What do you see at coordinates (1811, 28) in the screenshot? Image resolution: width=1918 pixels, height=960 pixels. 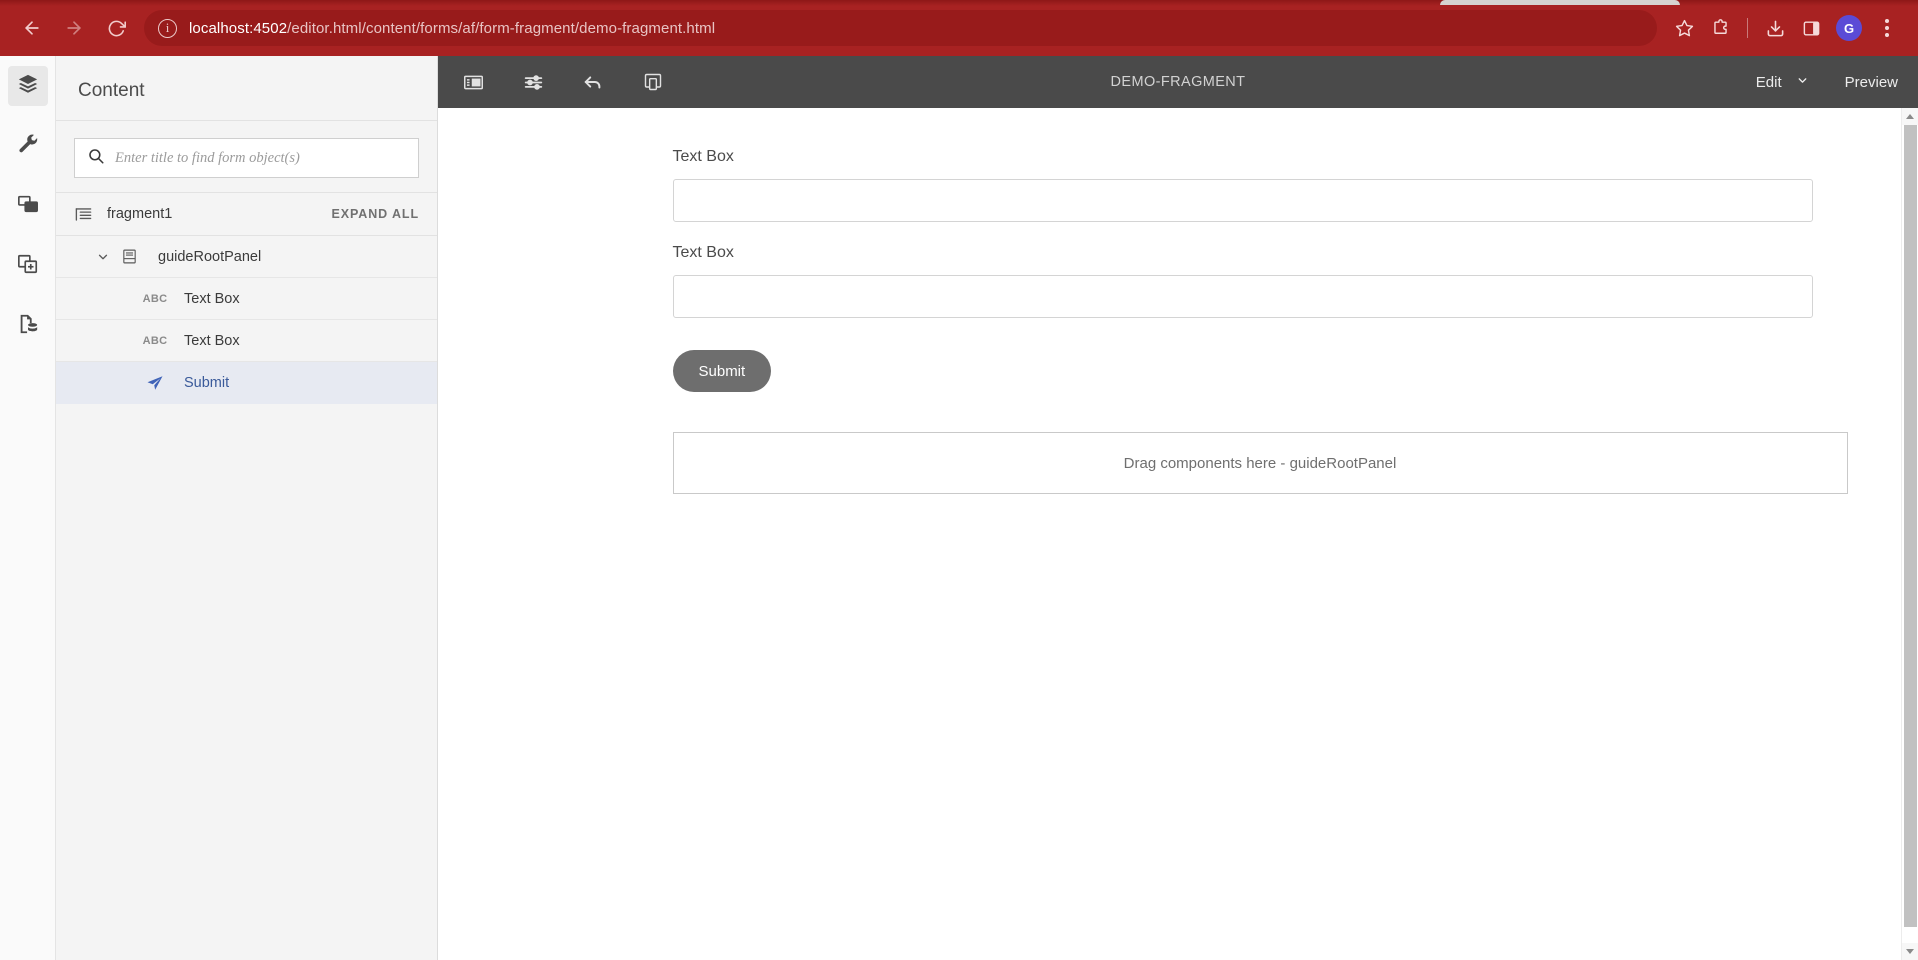 I see `side-panel-icon` at bounding box center [1811, 28].